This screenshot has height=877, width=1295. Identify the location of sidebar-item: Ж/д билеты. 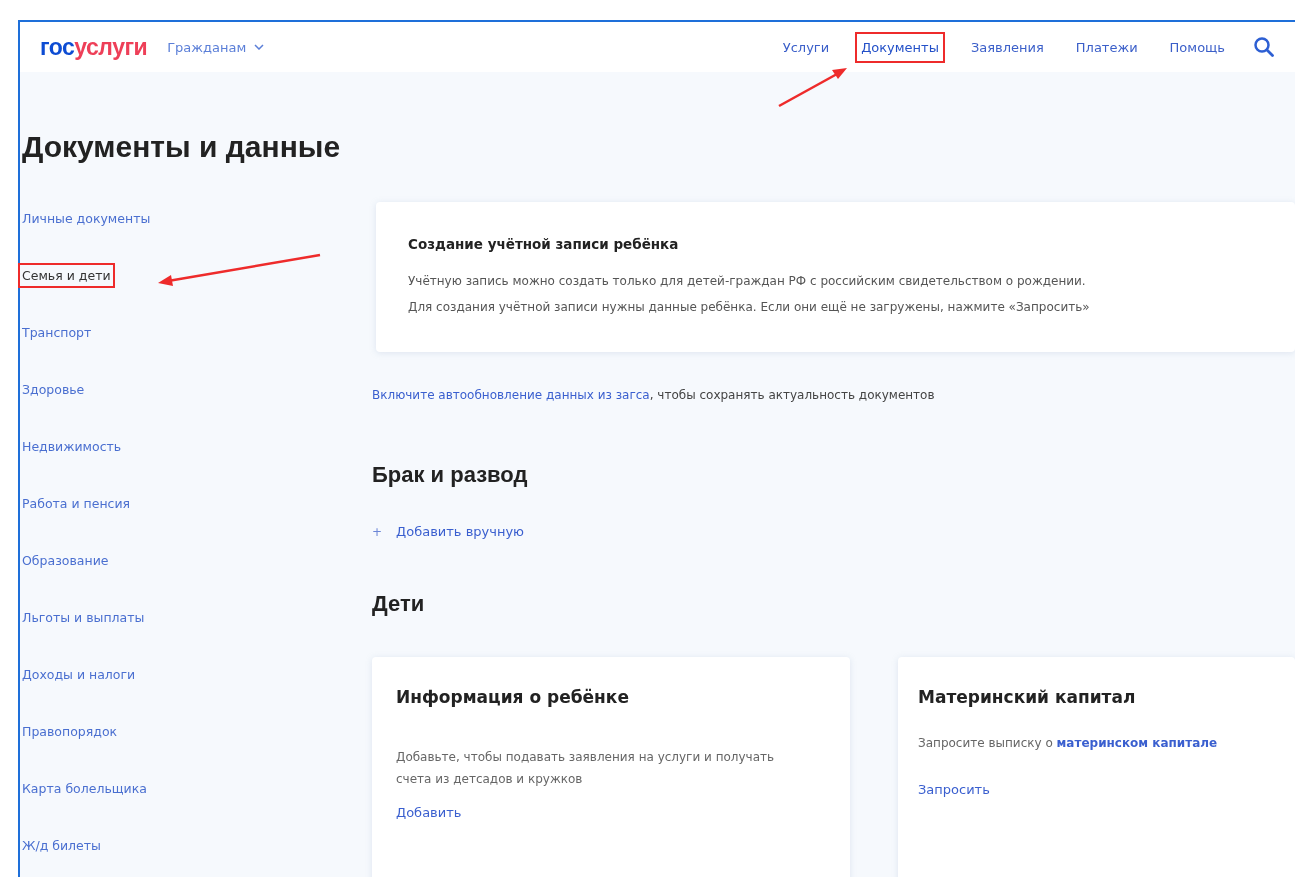
(61, 845).